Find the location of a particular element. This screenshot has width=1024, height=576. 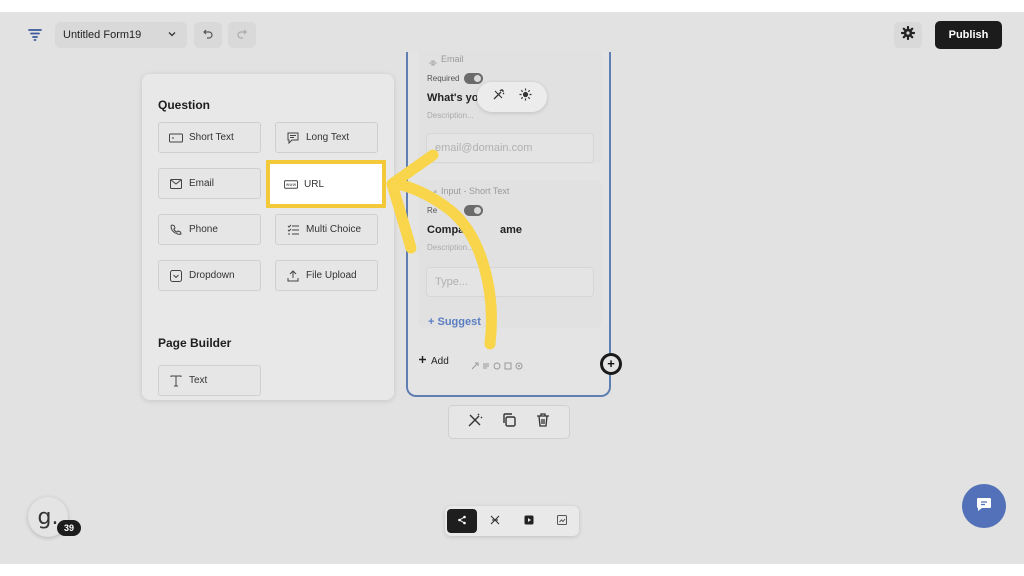

email-button: Email is located at coordinates (209, 183).